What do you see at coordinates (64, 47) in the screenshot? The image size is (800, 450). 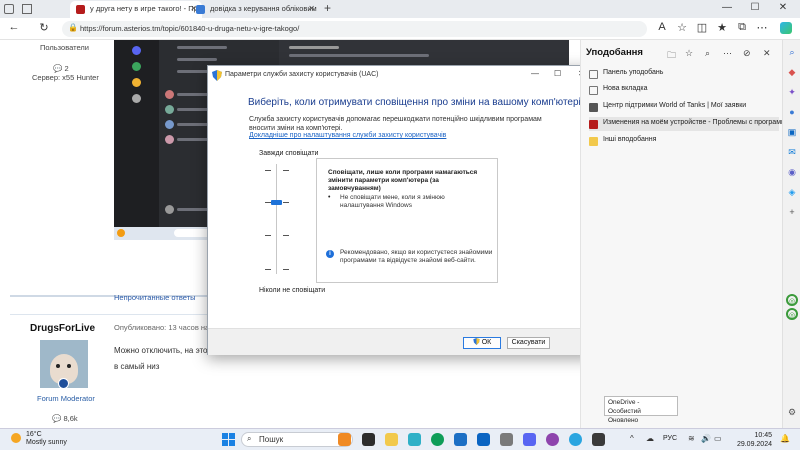 I see `users-label: Пользователи` at bounding box center [64, 47].